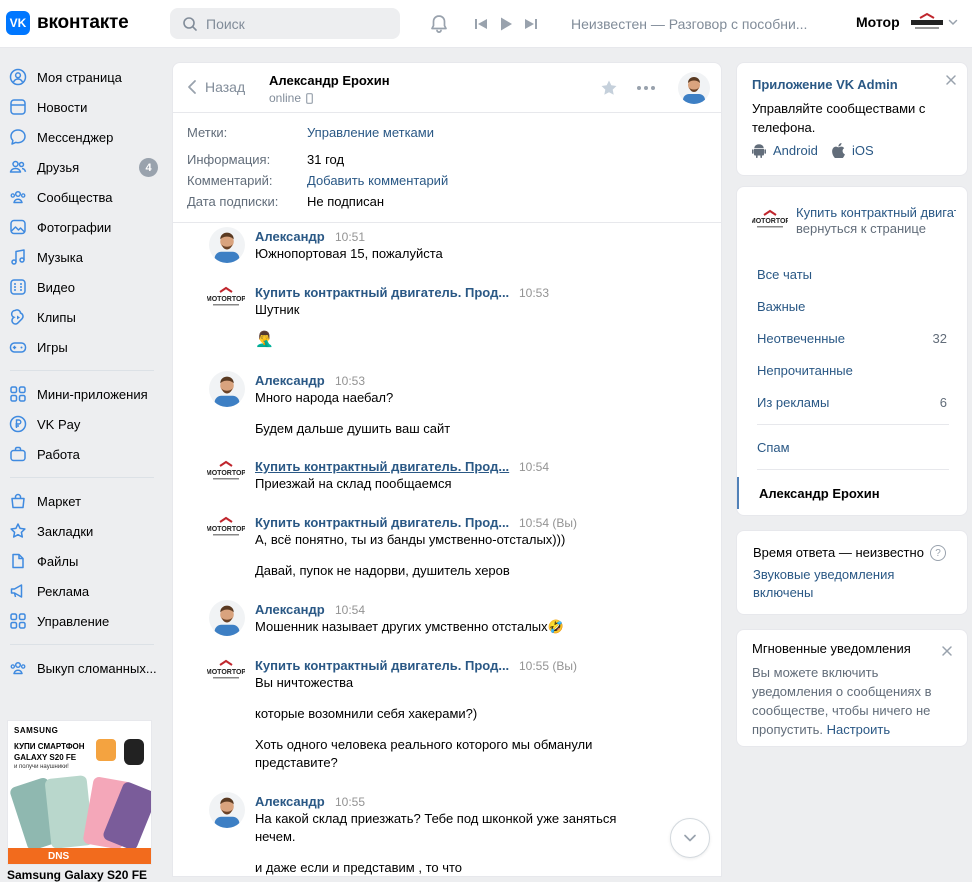 The width and height of the screenshot is (972, 882). I want to click on promo-title: Приложение VK Admin, so click(825, 84).